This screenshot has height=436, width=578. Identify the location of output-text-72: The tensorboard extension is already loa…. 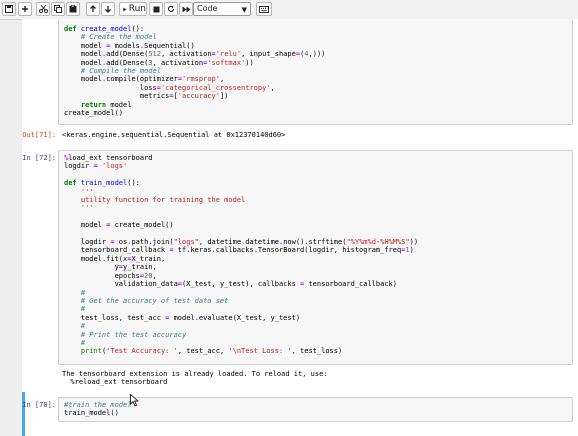
(195, 378).